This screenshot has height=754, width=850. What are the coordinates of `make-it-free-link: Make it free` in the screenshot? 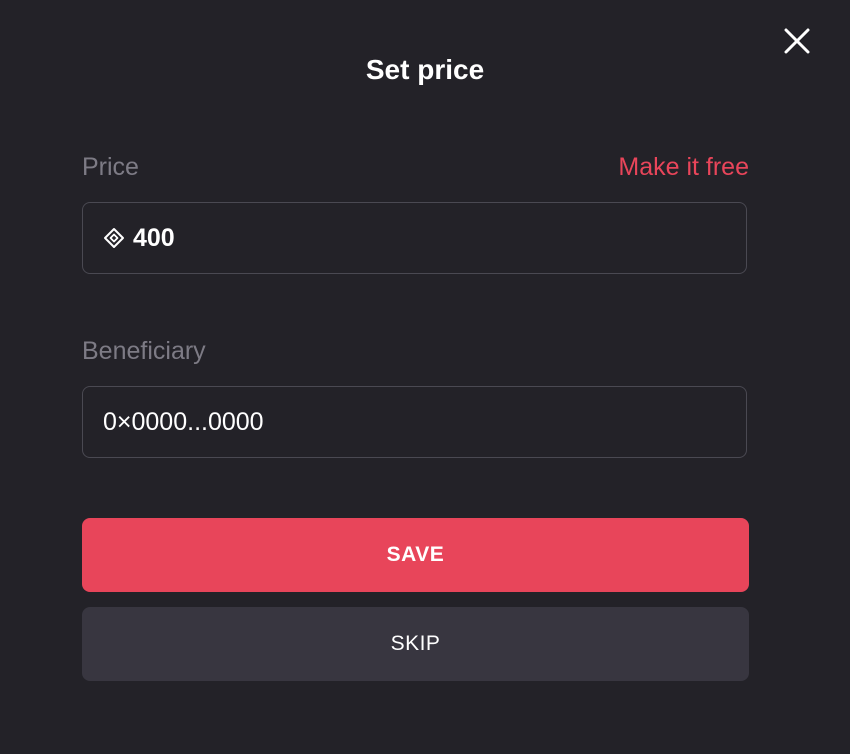 It's located at (683, 167).